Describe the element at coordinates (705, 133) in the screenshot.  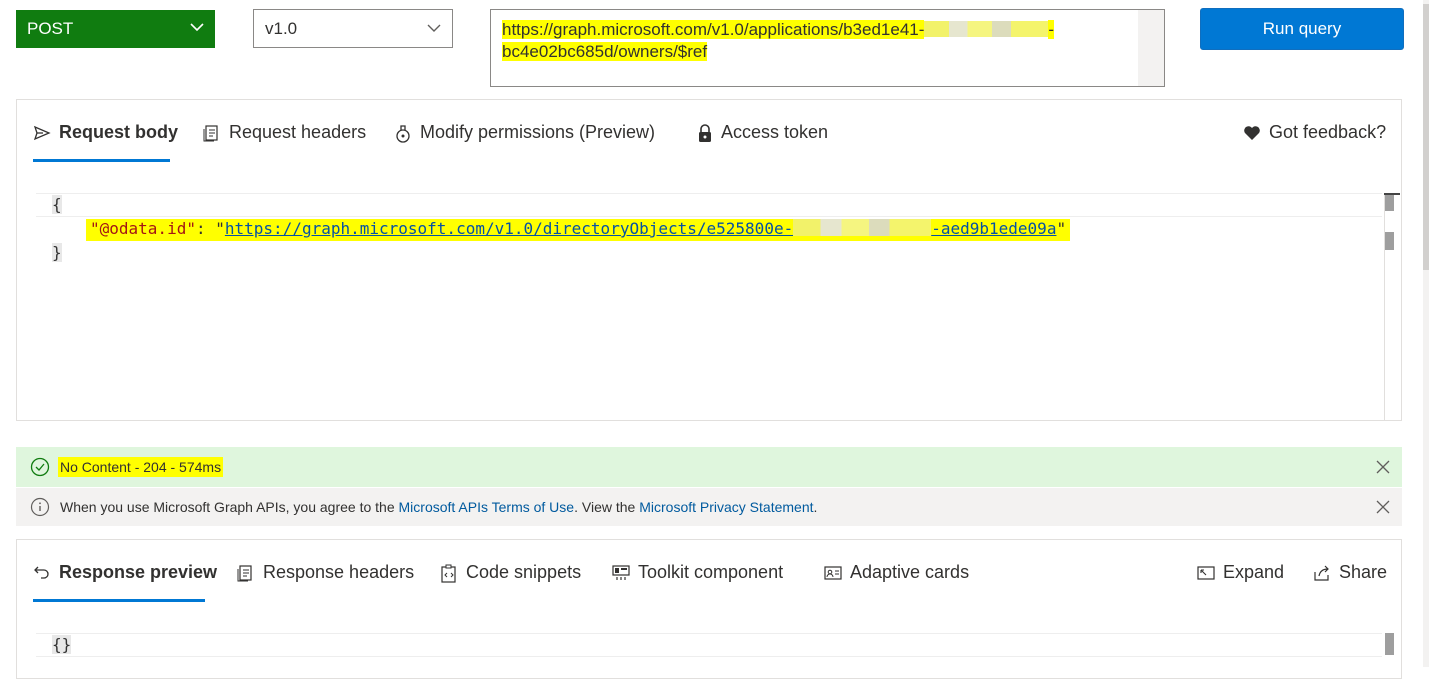
I see `lock-icon` at that location.